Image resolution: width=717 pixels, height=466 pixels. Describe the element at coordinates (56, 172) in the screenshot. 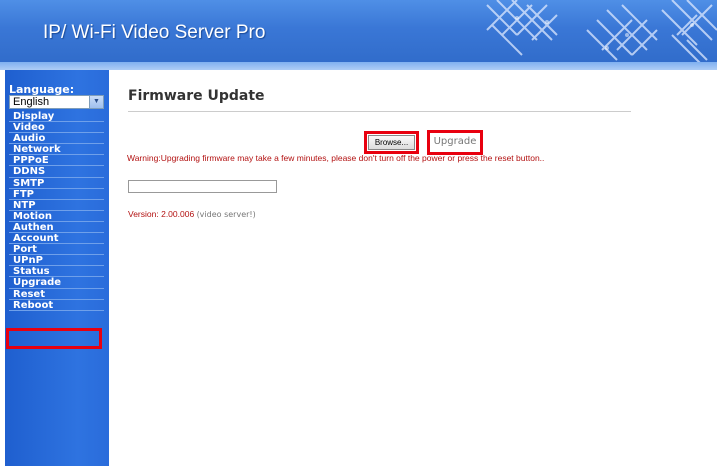

I see `sidebar-item-ddns: DDNS` at that location.